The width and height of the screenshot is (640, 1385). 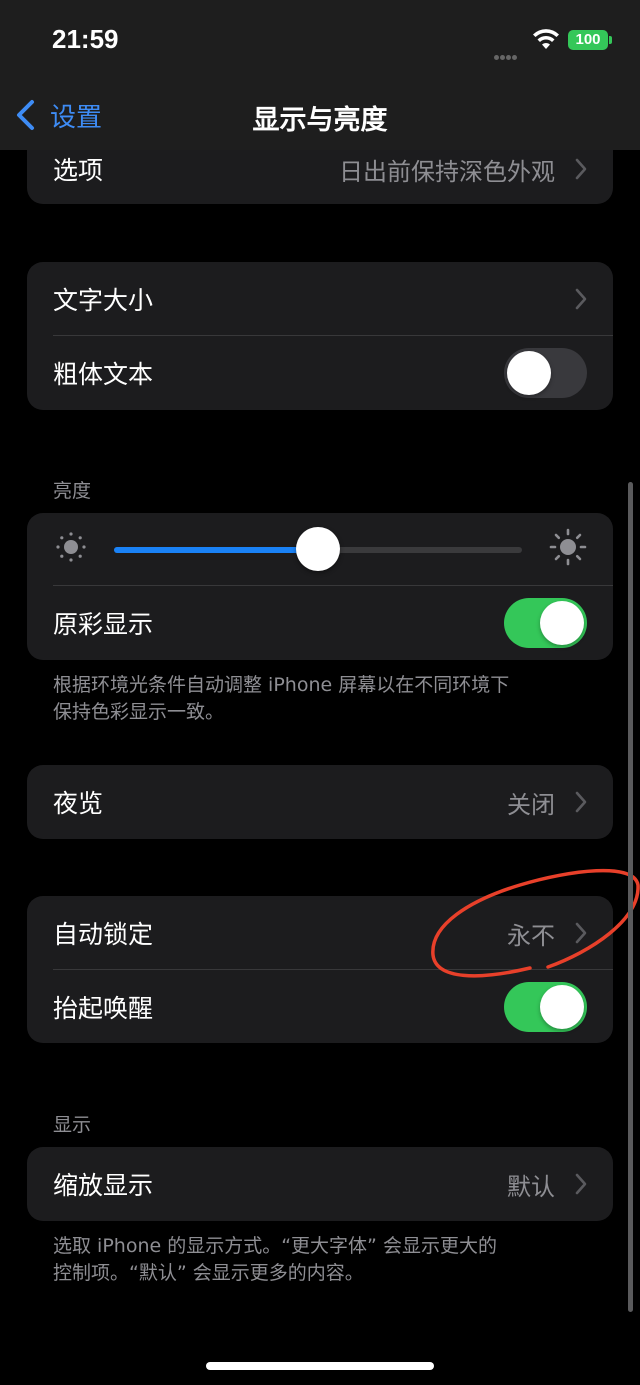 I want to click on display-group: 缩放显示 默认, so click(x=320, y=1184).